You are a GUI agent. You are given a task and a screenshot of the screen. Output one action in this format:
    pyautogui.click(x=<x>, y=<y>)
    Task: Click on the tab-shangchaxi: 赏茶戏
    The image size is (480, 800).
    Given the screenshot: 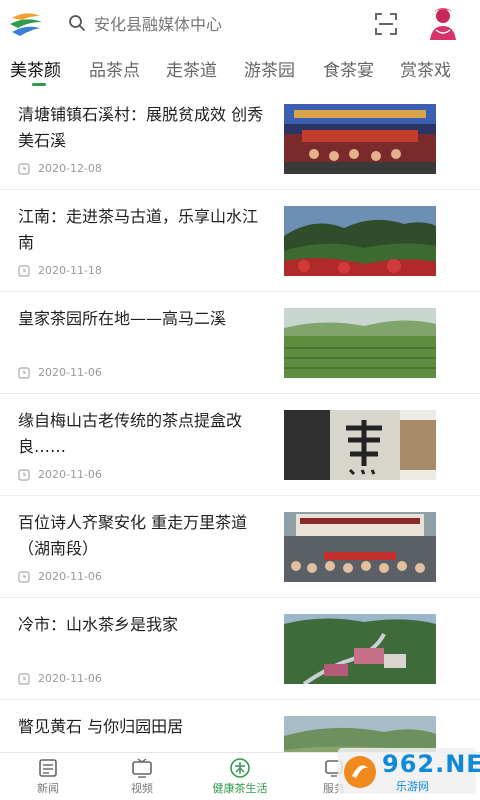 What is the action you would take?
    pyautogui.click(x=425, y=68)
    